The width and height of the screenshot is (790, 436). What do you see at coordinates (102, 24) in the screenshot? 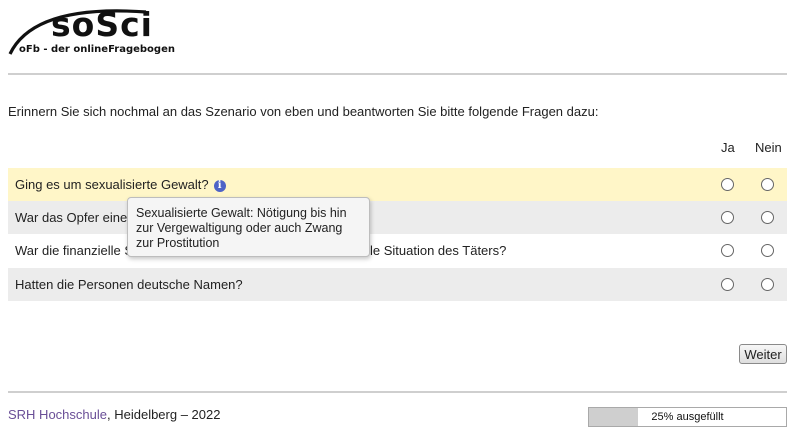
I see `logo-wordmark: soSci` at bounding box center [102, 24].